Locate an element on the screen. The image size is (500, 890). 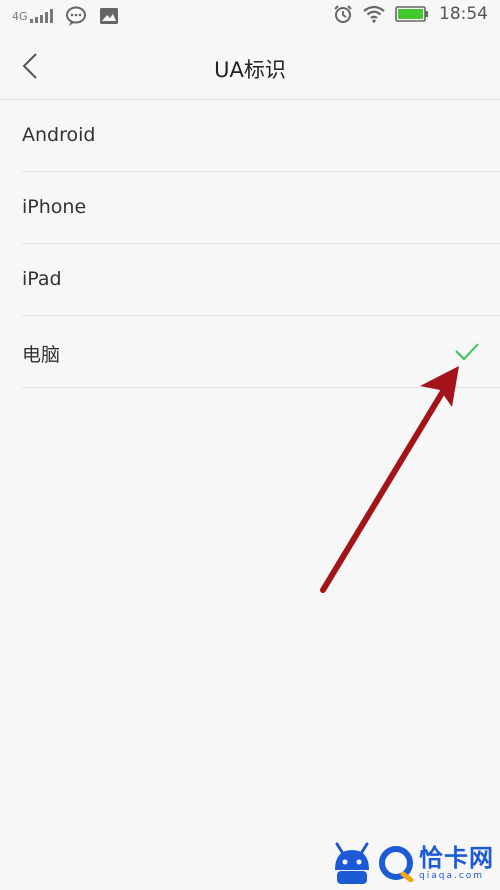
signal-icon is located at coordinates (41, 16).